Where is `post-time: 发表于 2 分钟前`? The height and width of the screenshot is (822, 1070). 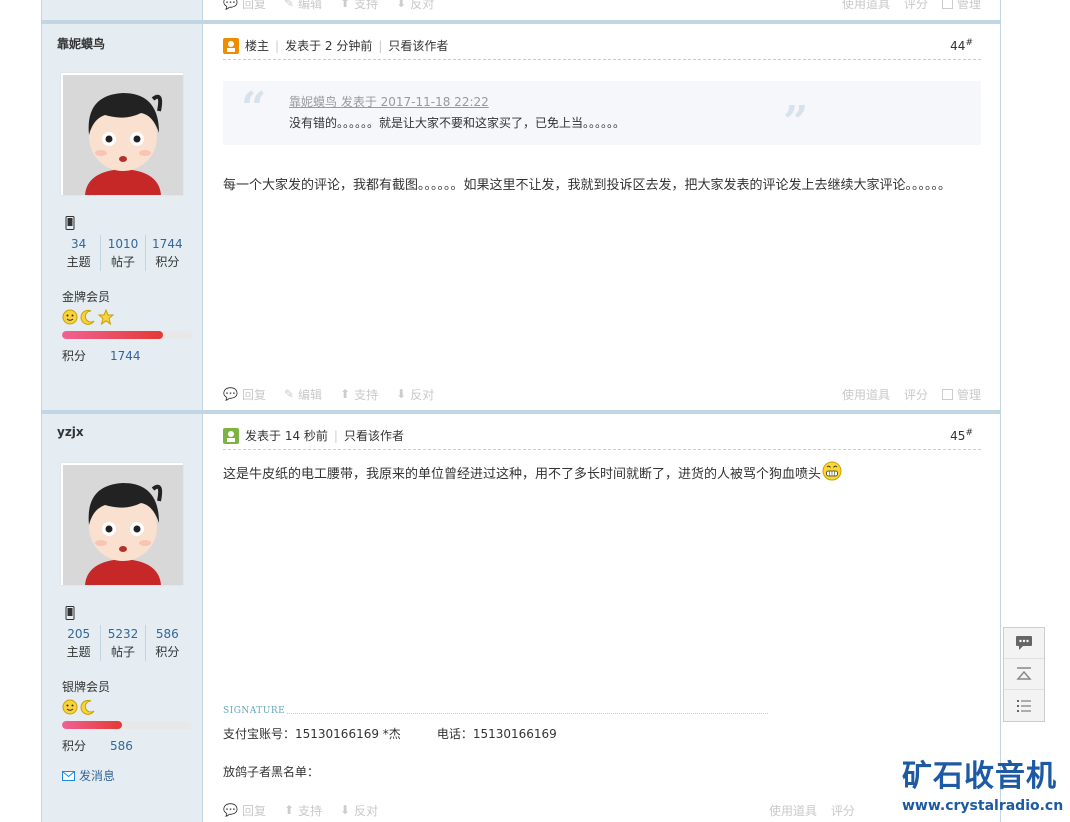
post-time: 发表于 2 分钟前 is located at coordinates (329, 46).